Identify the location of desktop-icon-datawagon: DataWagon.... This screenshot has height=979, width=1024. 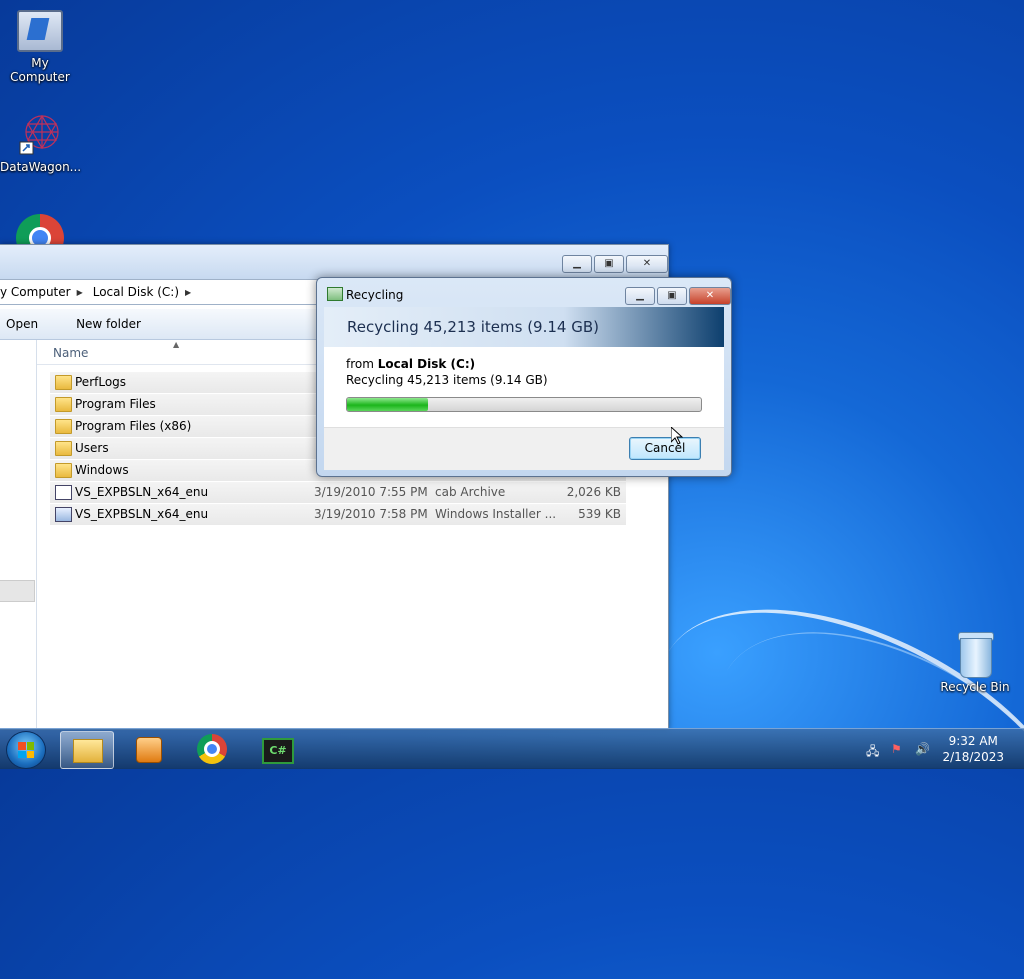
(41, 143).